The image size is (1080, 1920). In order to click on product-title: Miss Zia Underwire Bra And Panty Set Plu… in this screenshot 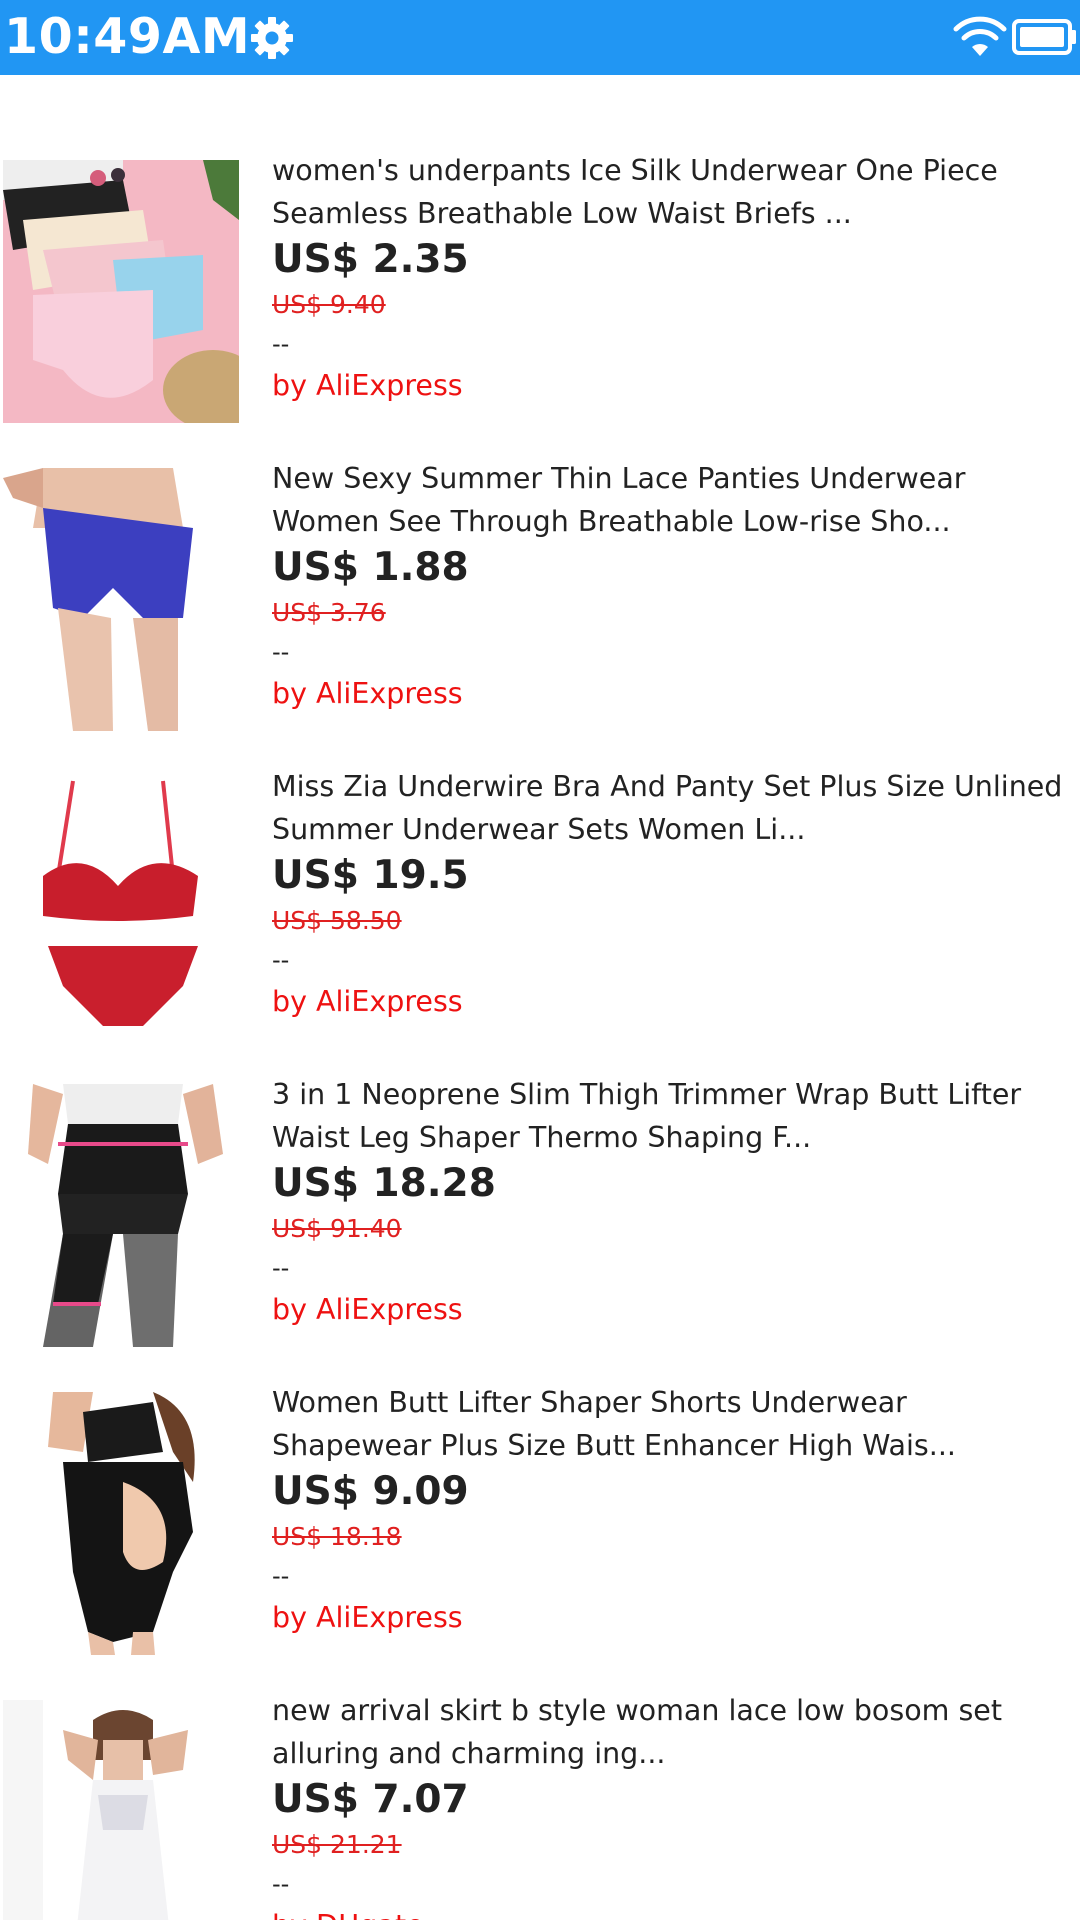, I will do `click(676, 808)`.